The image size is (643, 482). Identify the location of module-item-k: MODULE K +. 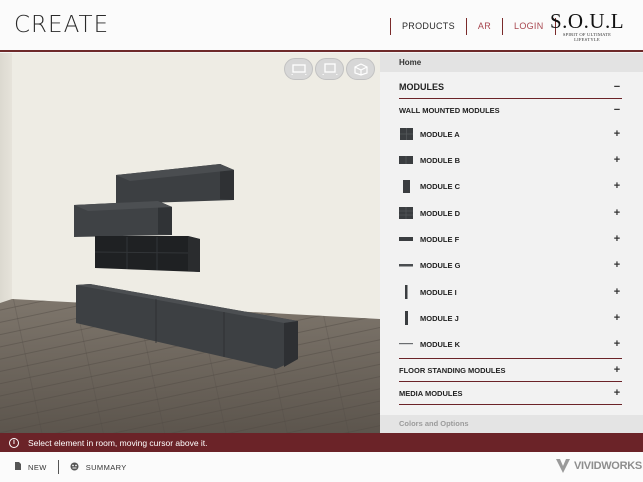
(510, 344).